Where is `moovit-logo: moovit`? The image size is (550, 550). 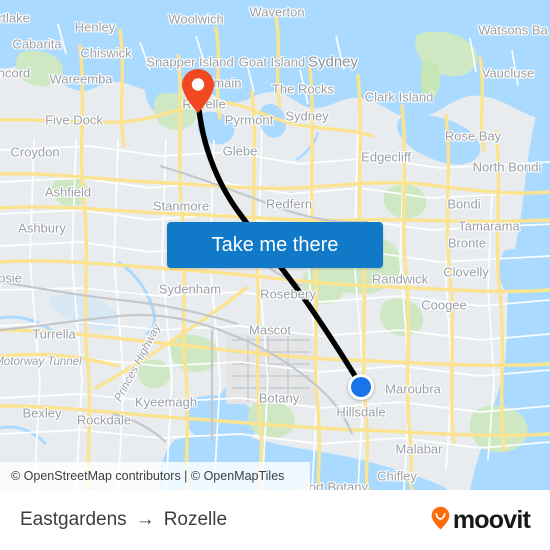 moovit-logo: moovit is located at coordinates (481, 520).